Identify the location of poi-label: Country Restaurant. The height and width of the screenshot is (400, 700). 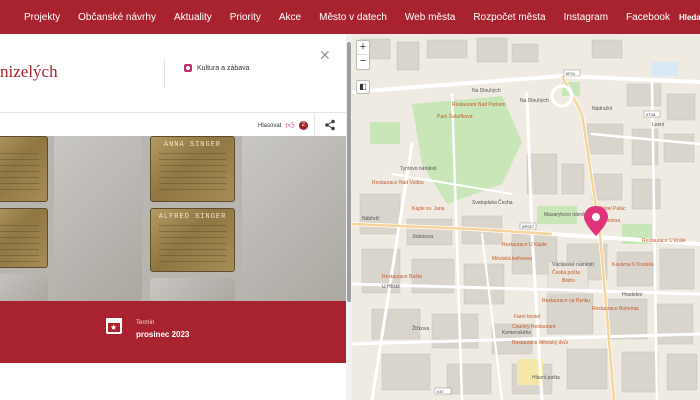
(534, 327).